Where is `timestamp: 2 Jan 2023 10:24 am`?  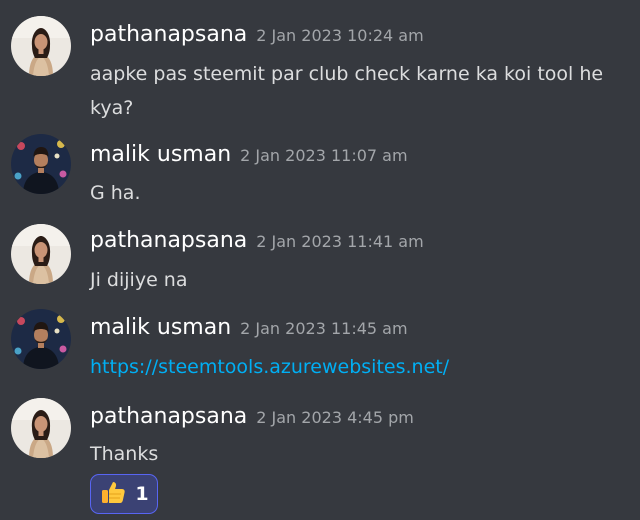
timestamp: 2 Jan 2023 10:24 am is located at coordinates (339, 35).